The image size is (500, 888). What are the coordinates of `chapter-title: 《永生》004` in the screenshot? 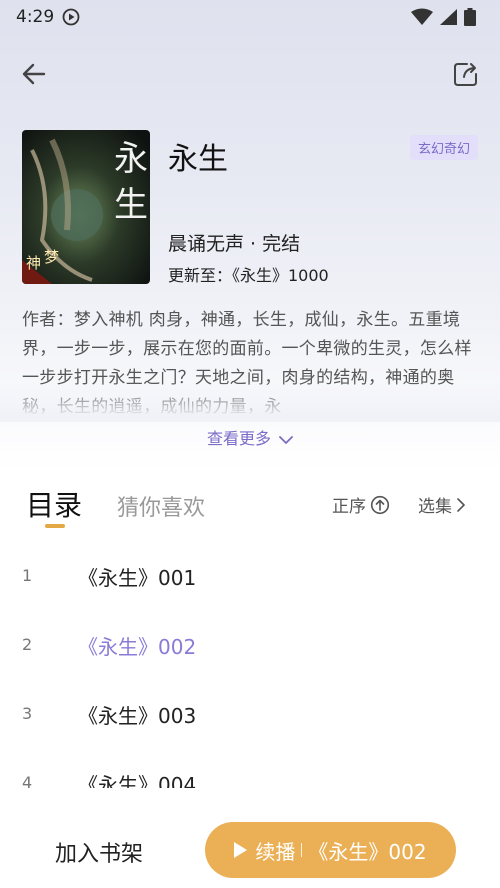 It's located at (137, 780).